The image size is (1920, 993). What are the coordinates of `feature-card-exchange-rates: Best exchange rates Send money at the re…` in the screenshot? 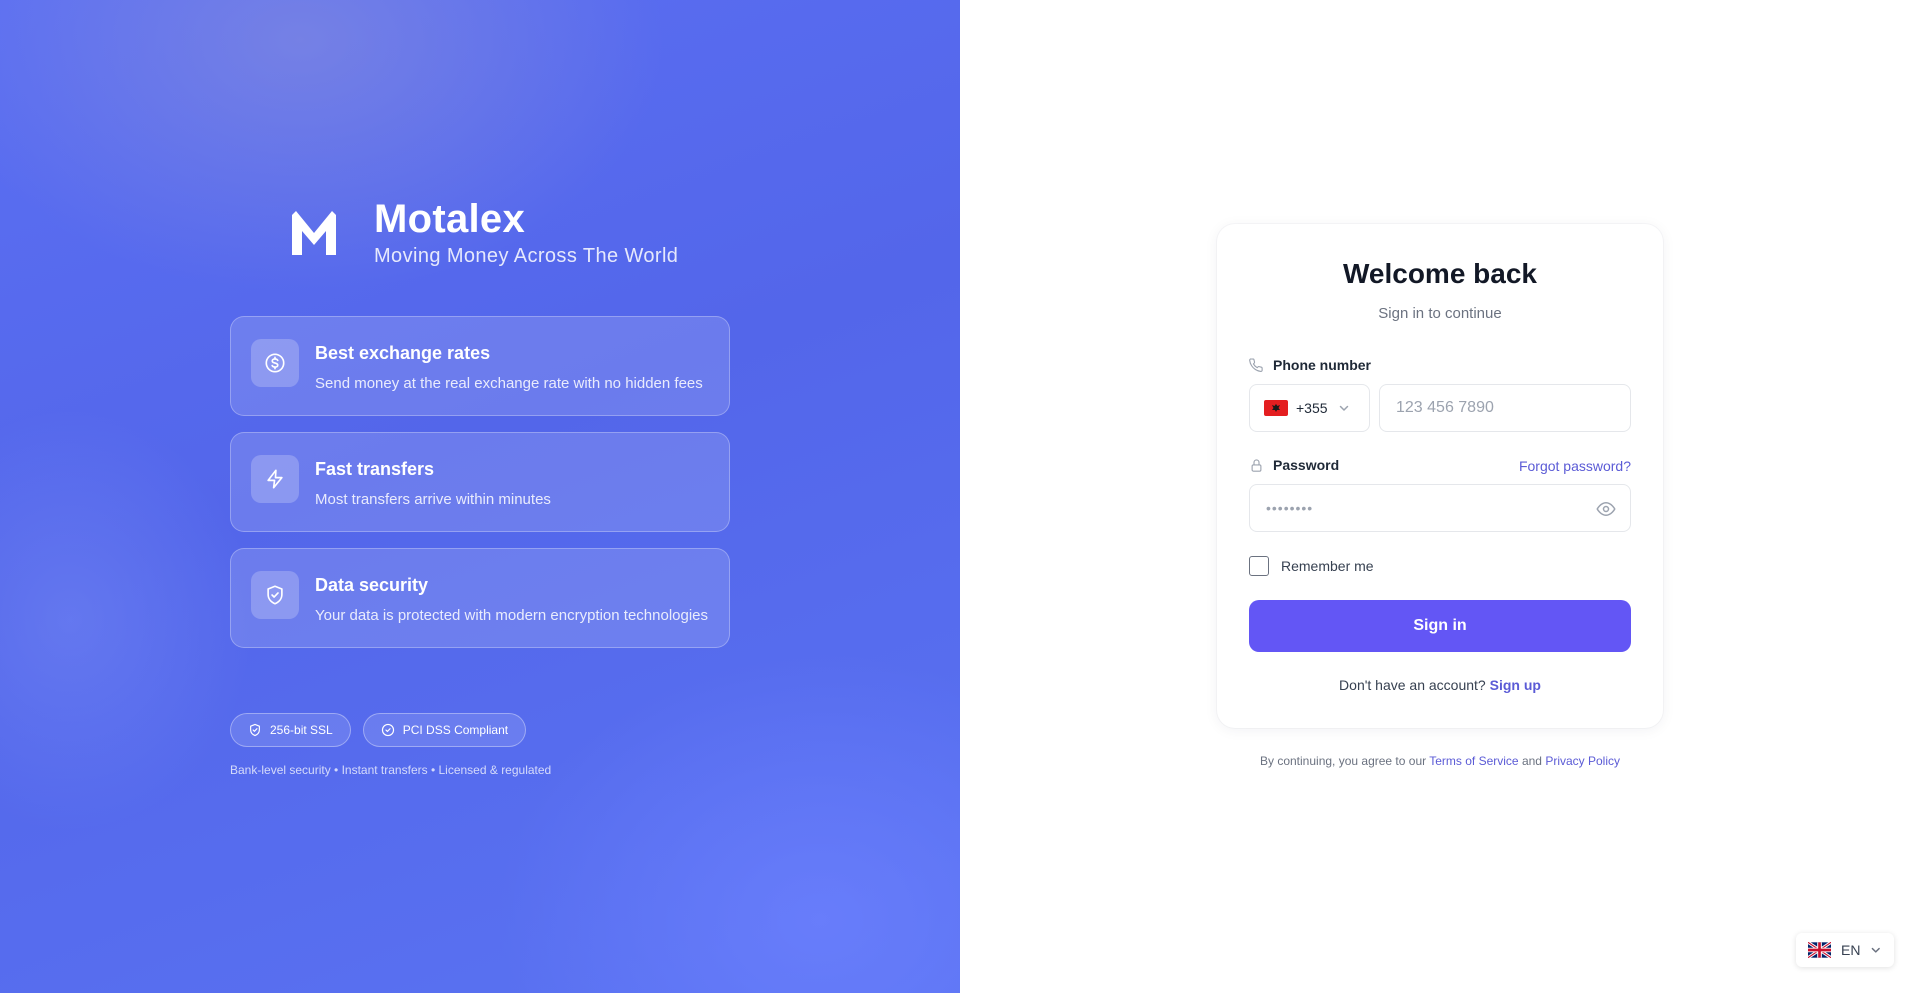 It's located at (480, 366).